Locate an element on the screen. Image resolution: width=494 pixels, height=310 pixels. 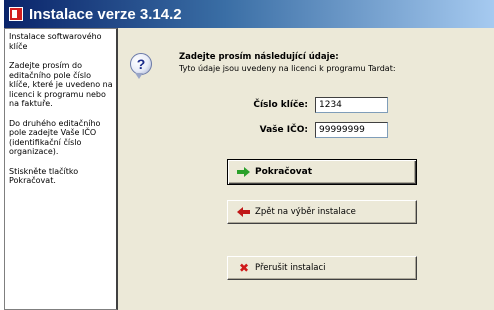
form-heading: Zadejte prosím následující údaje: is located at coordinates (259, 57).